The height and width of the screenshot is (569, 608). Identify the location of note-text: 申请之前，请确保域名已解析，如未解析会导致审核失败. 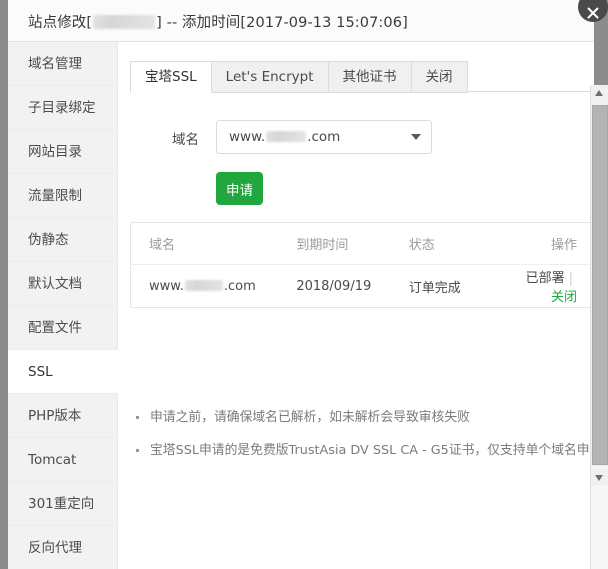
(310, 417).